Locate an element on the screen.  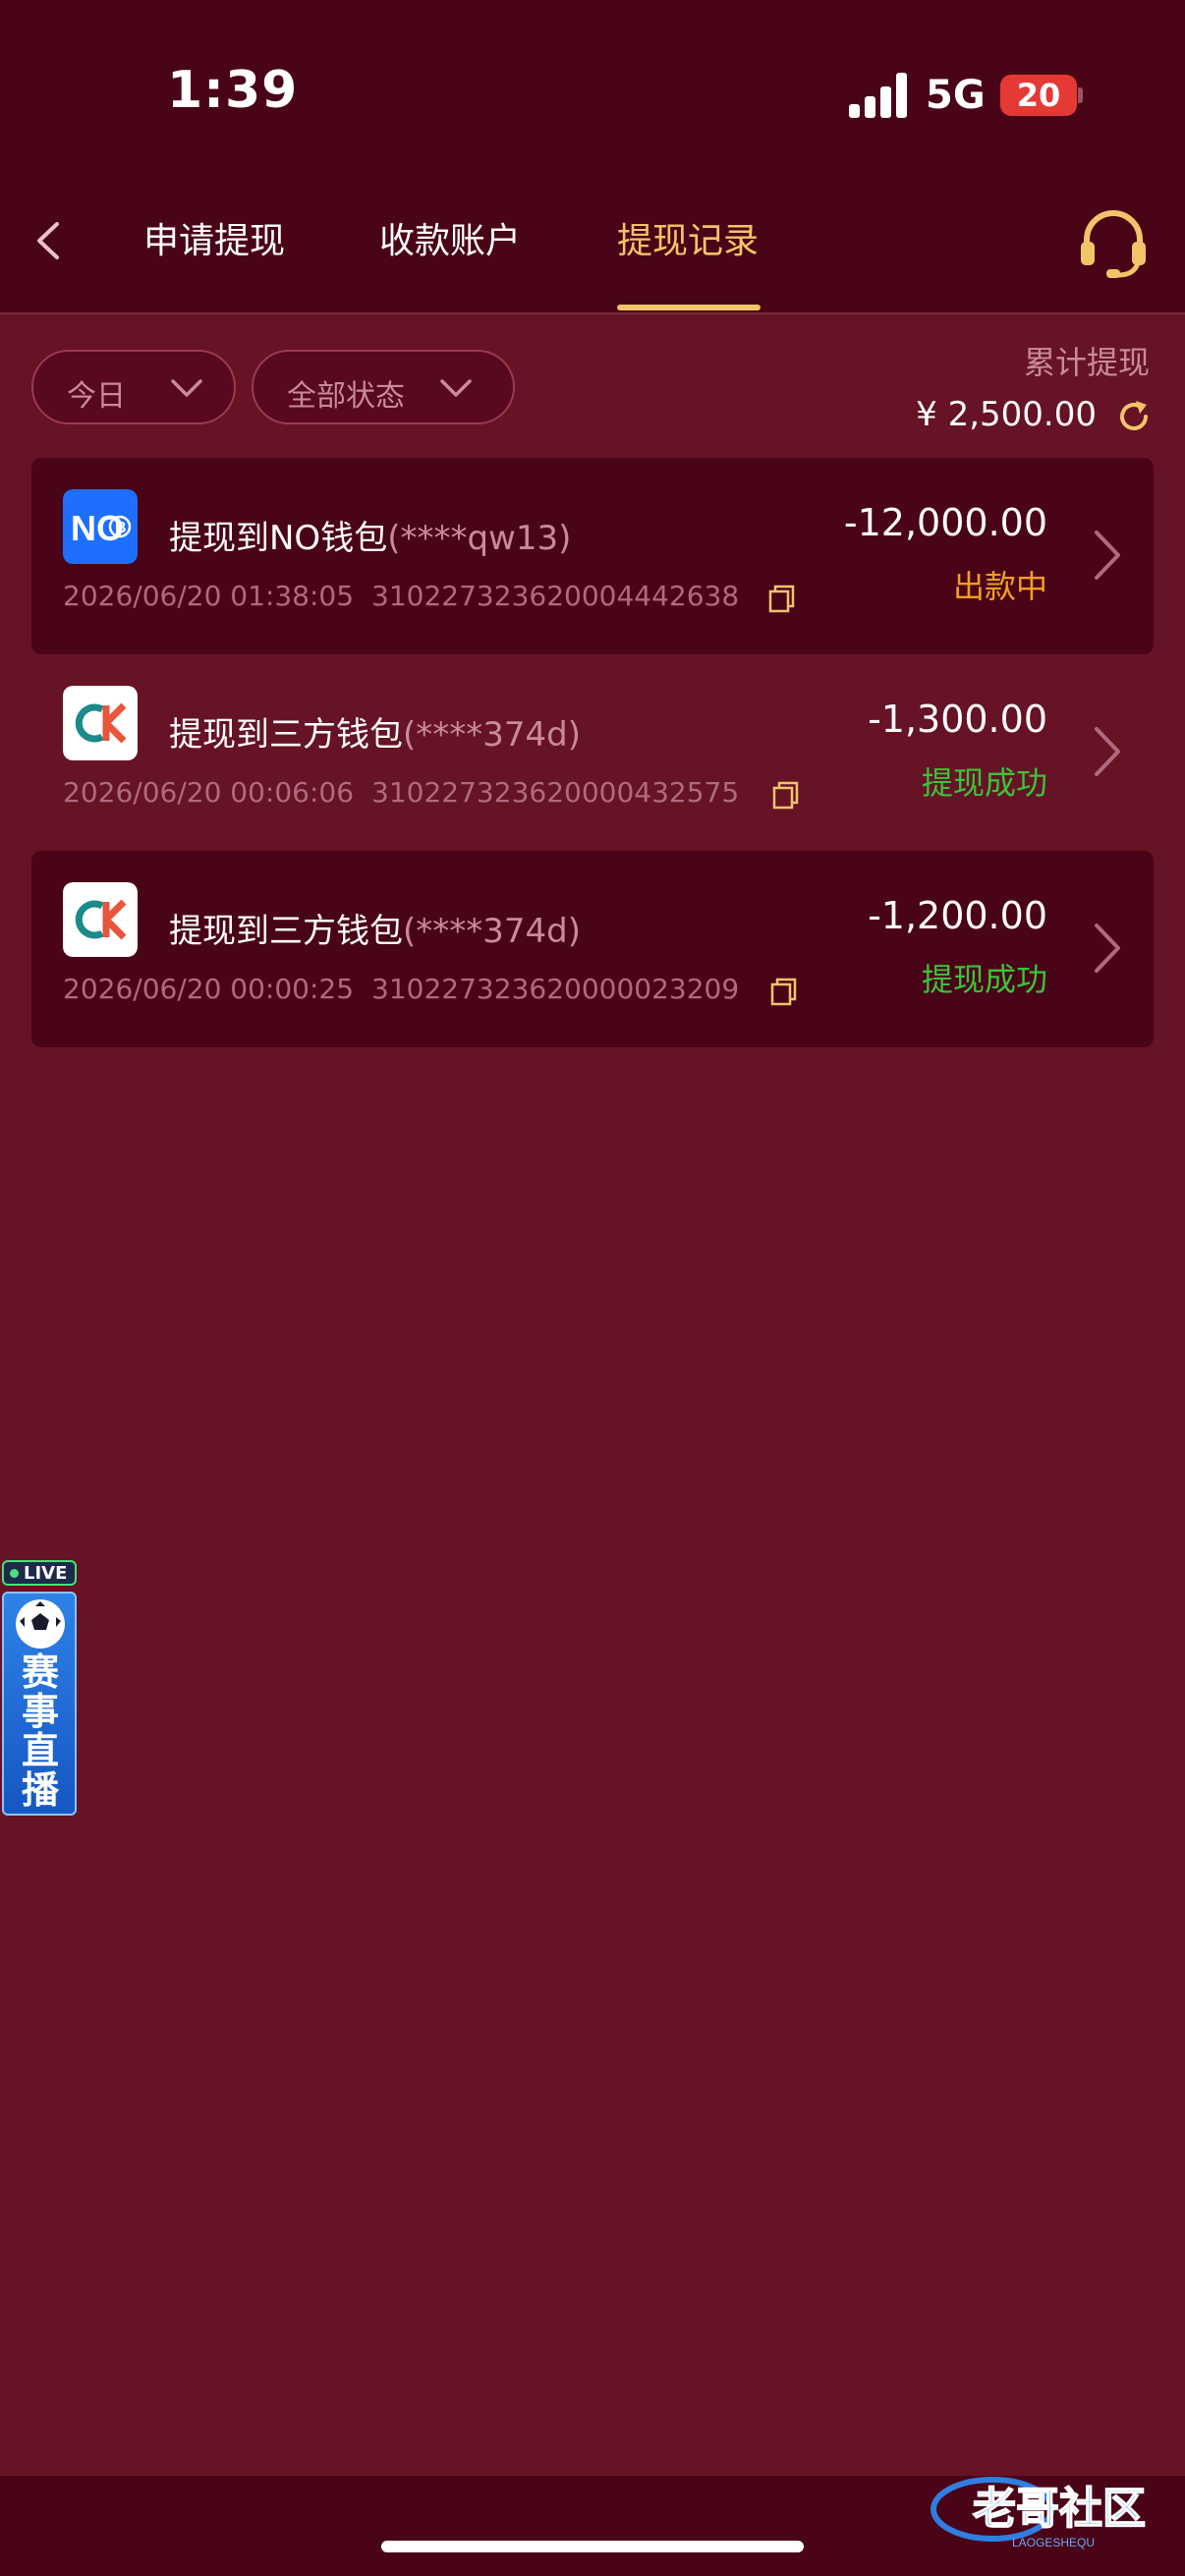
date-filter-label: 今日 is located at coordinates (97, 396).